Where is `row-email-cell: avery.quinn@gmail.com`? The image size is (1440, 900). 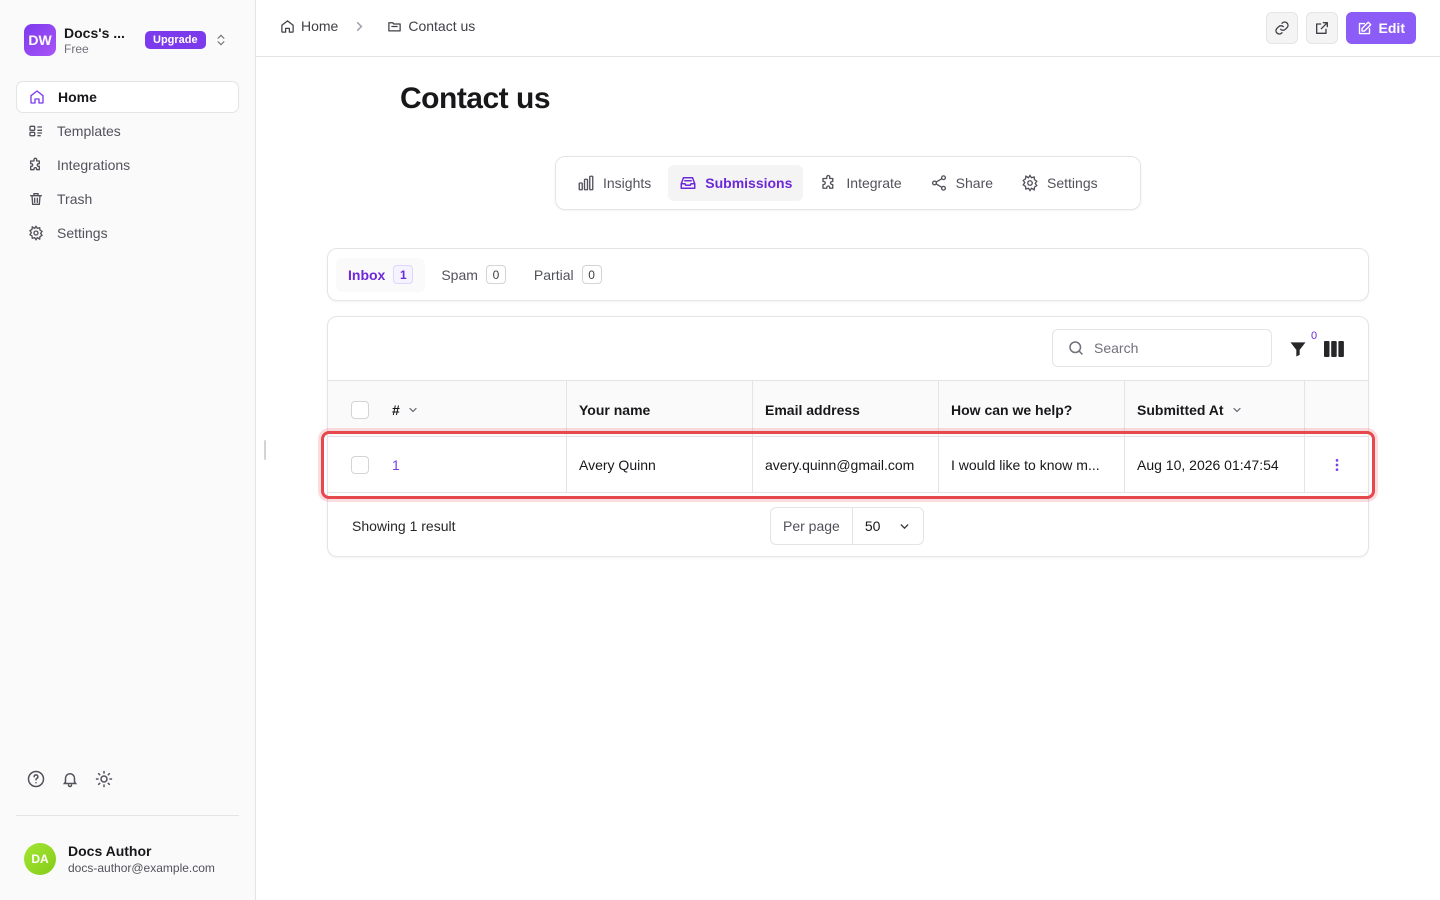 row-email-cell: avery.quinn@gmail.com is located at coordinates (846, 464).